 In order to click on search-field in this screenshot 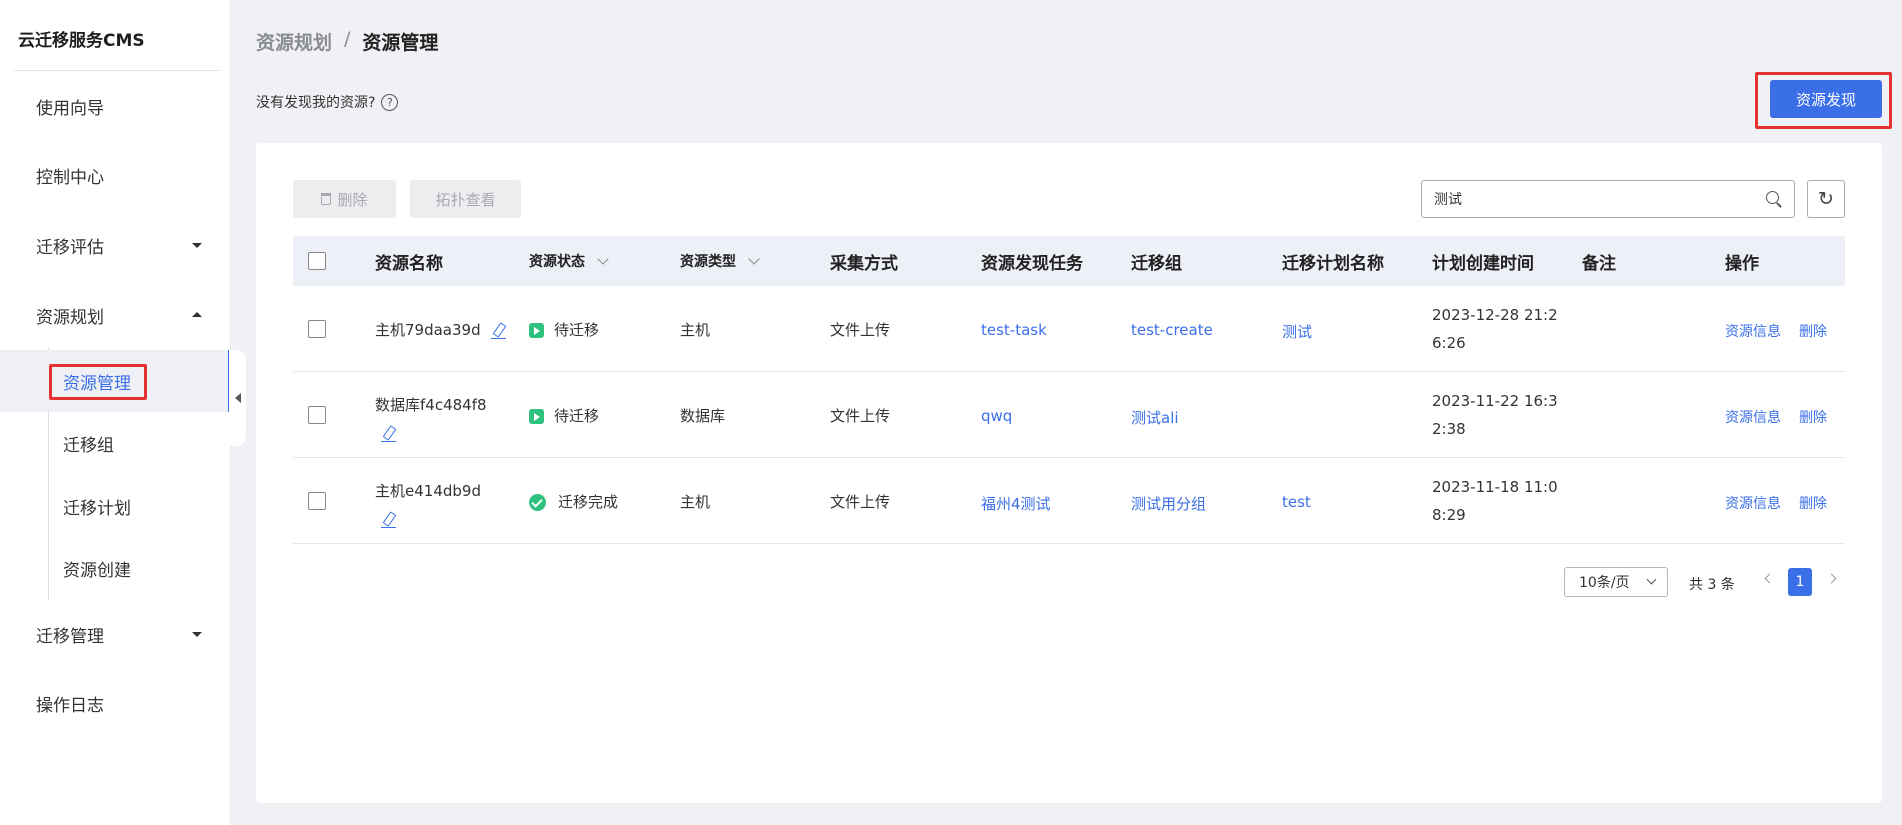, I will do `click(1608, 199)`.